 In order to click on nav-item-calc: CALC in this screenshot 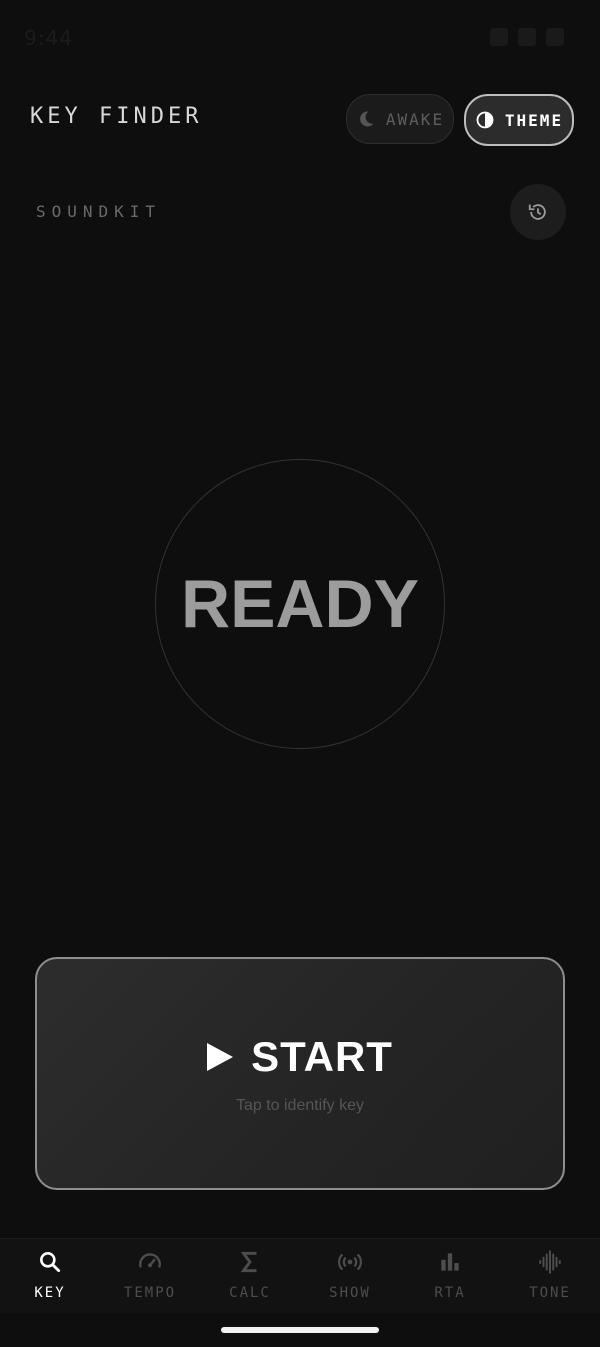, I will do `click(250, 1276)`.